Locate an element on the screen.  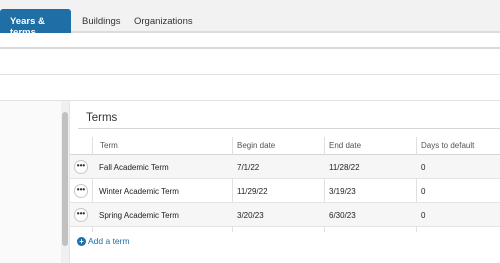
toolbar-divider is located at coordinates (250, 48).